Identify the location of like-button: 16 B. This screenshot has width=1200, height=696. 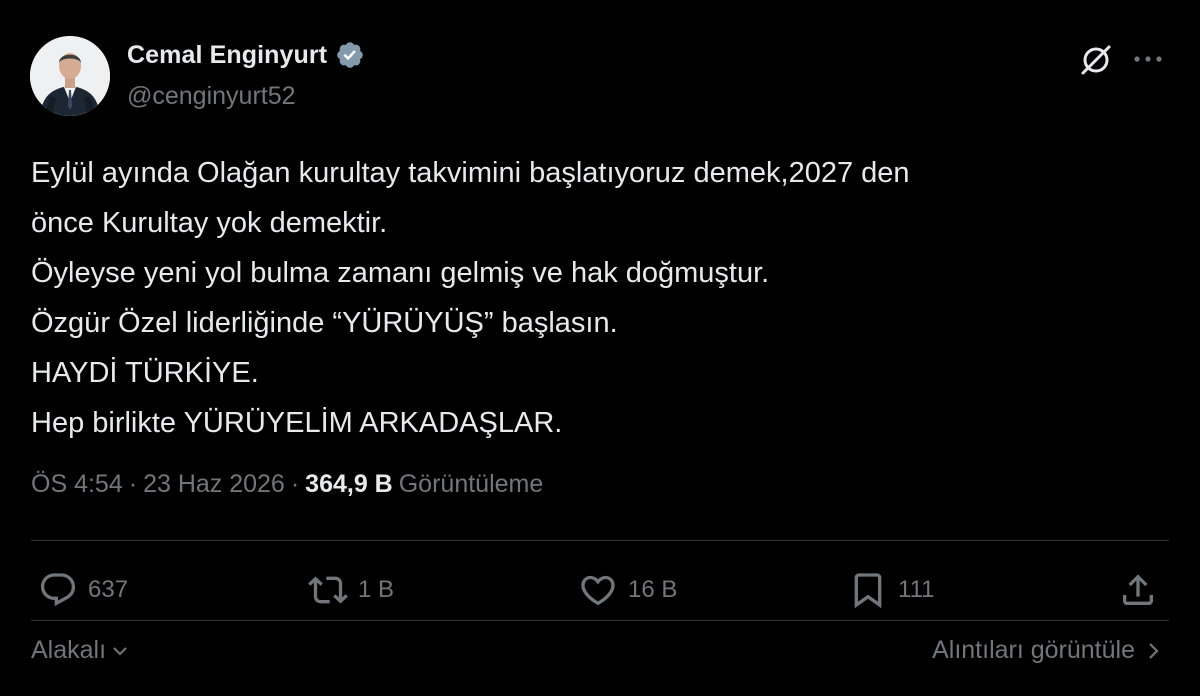
(627, 590).